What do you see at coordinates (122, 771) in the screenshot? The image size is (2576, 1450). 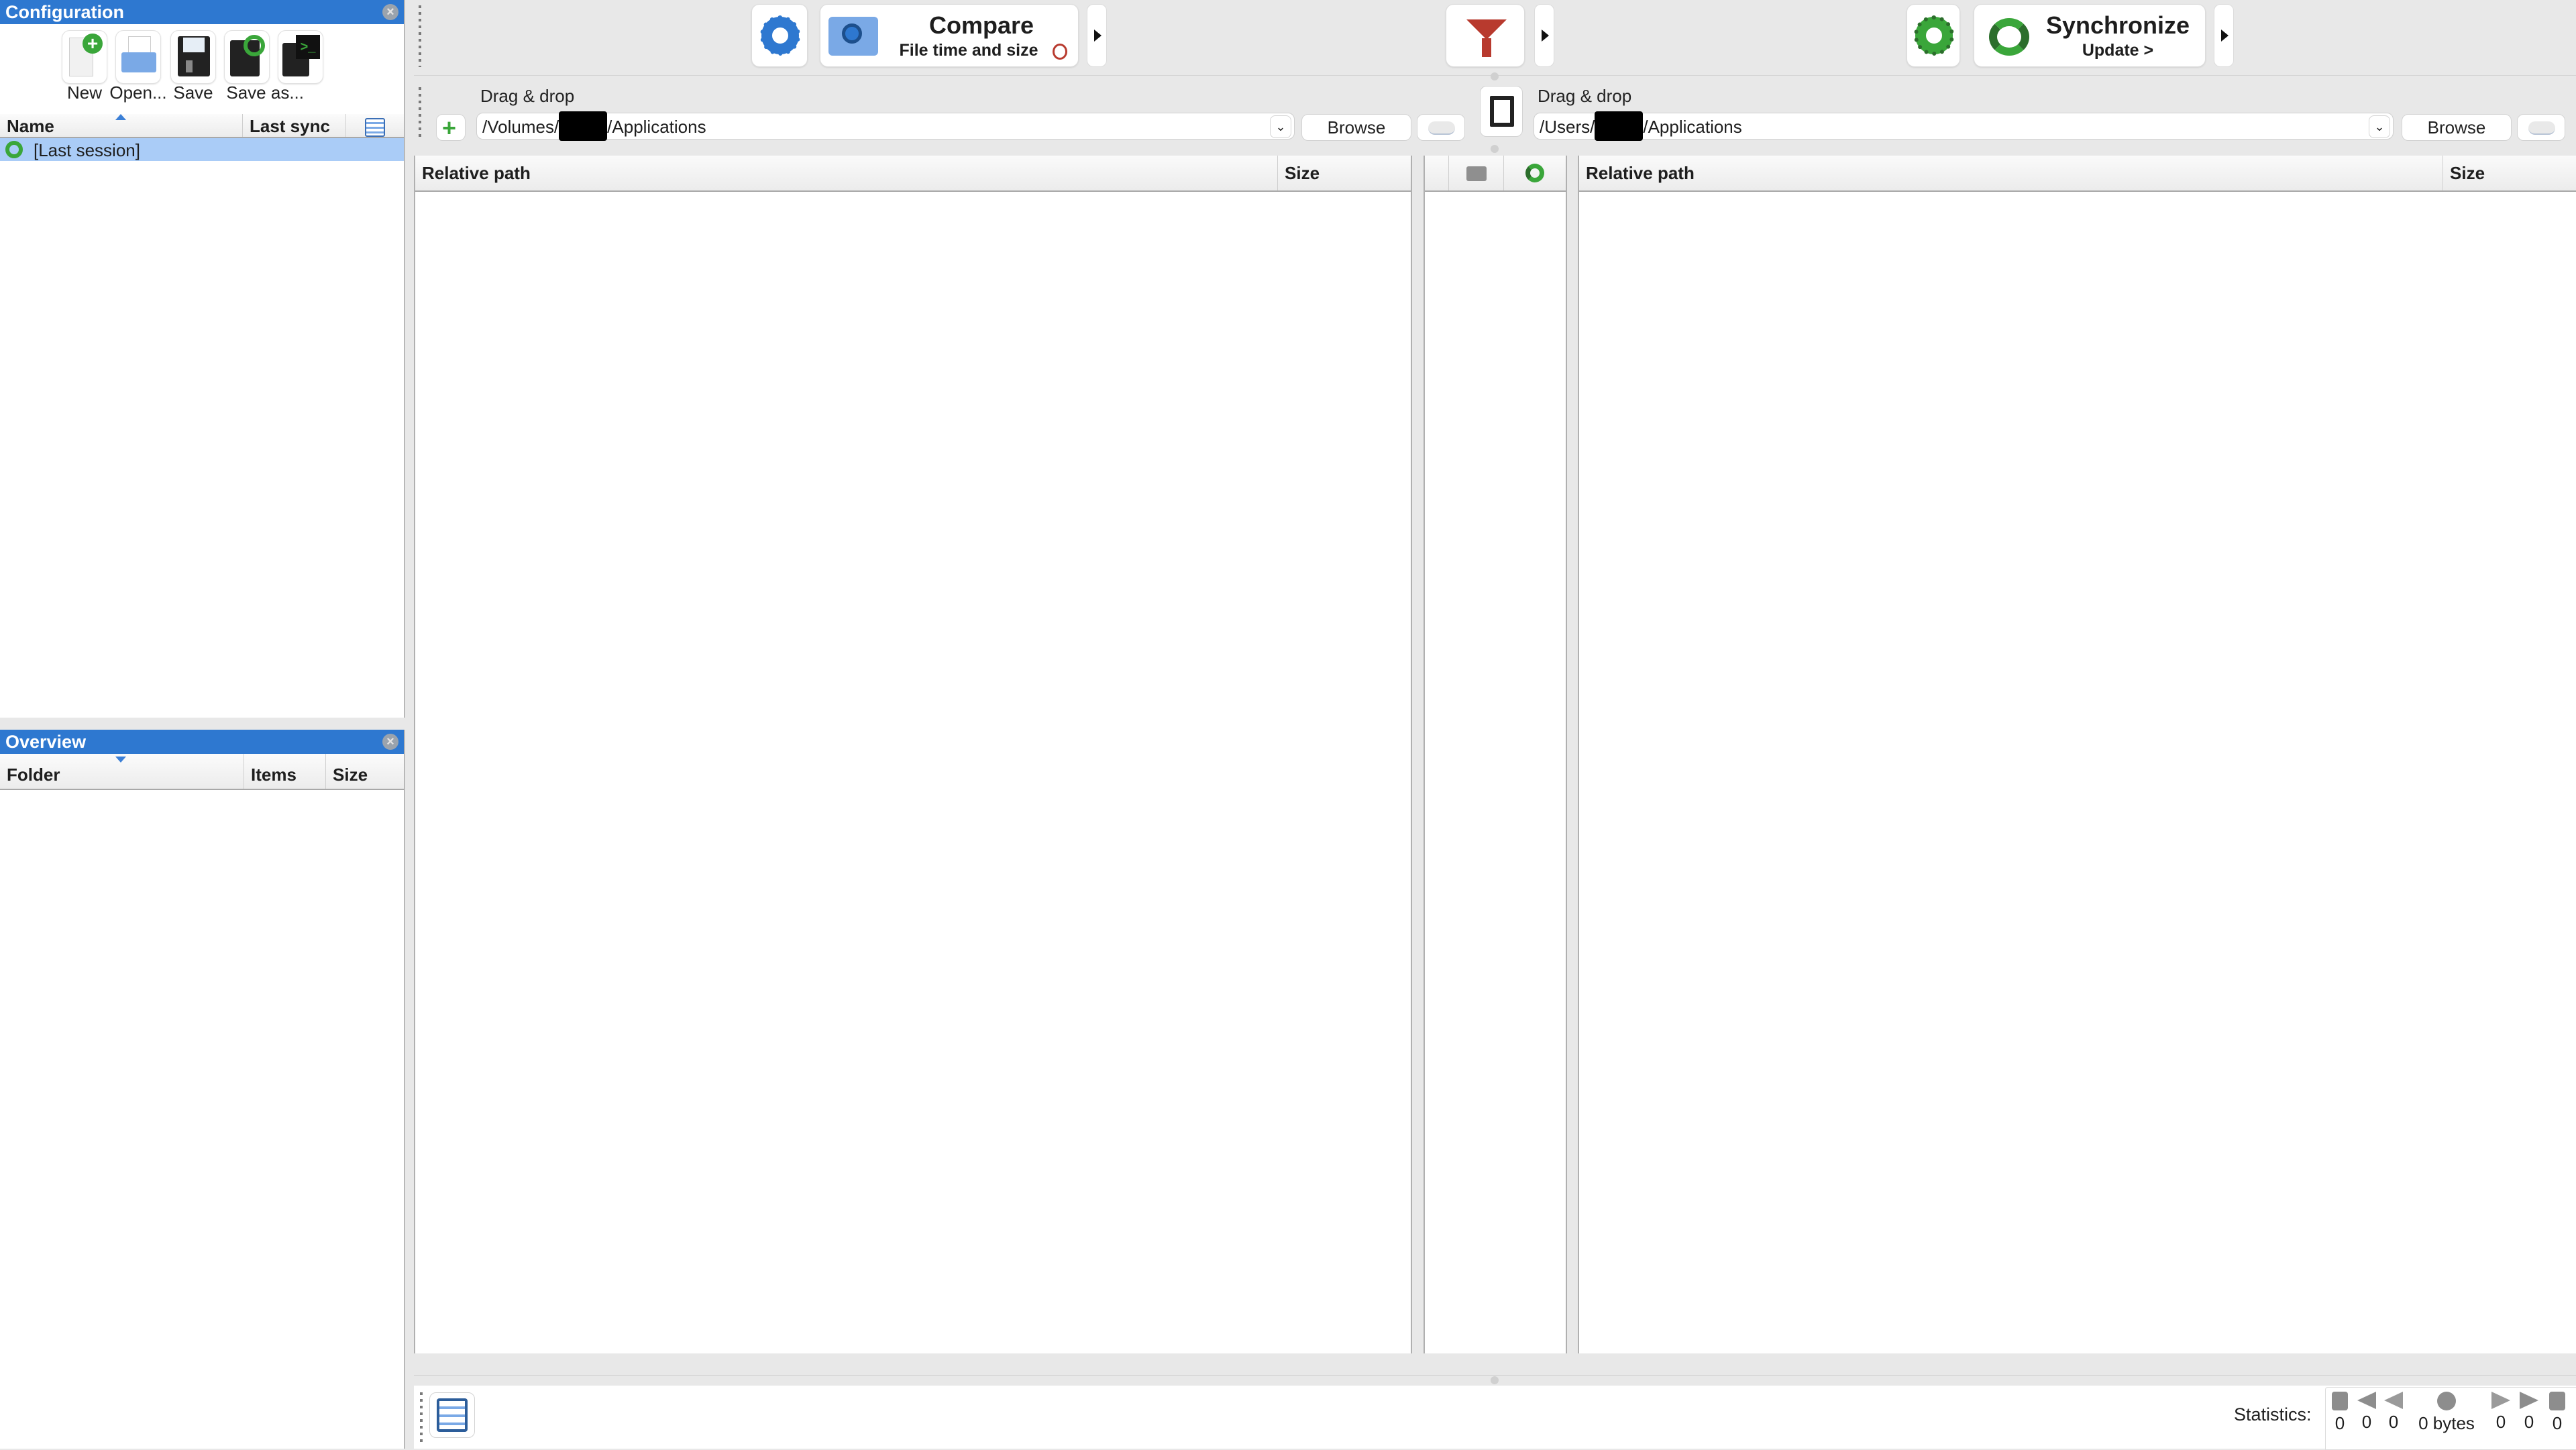 I see `column-header-folder: Folder` at bounding box center [122, 771].